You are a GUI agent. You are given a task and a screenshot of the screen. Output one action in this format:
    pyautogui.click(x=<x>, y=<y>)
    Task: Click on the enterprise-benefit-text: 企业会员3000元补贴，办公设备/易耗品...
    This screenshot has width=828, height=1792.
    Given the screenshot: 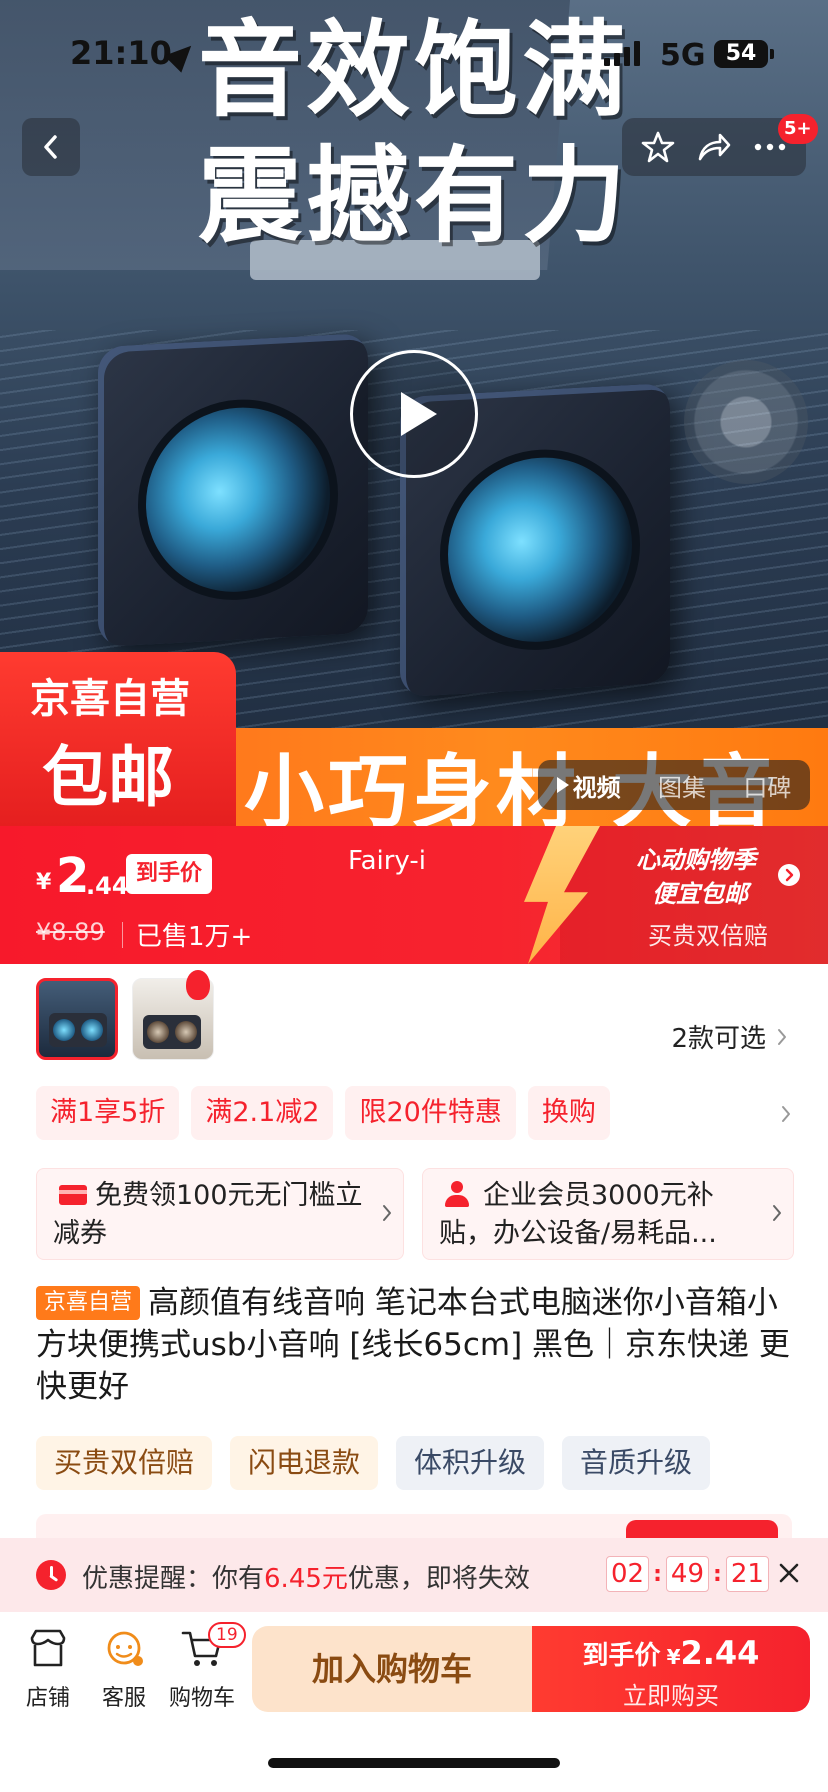 What is the action you would take?
    pyautogui.click(x=578, y=1214)
    